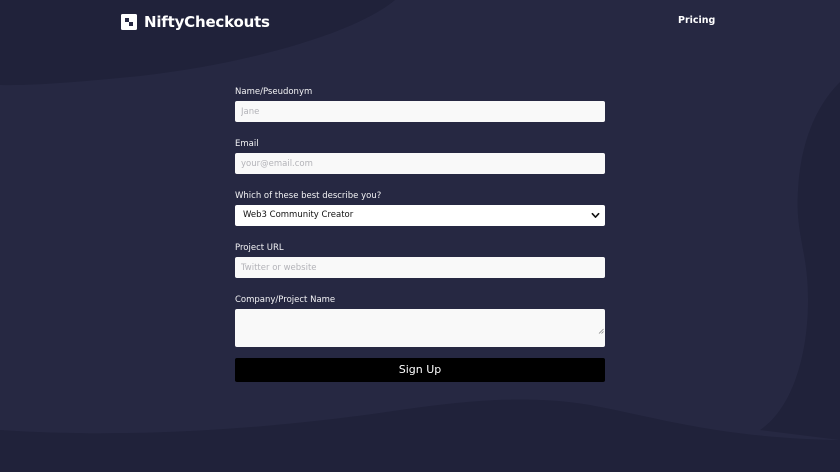 The width and height of the screenshot is (840, 472). I want to click on top-nav-bar: NiftyCheckouts Pricing, so click(420, 22).